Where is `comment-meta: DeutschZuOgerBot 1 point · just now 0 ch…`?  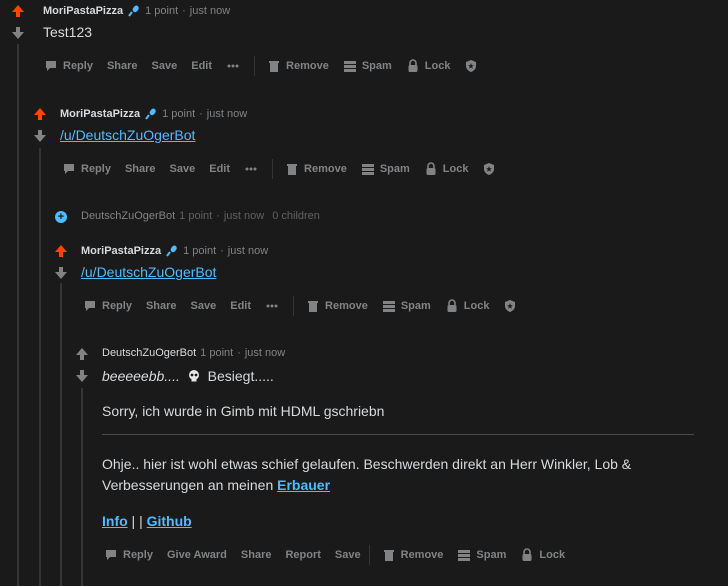 comment-meta: DeutschZuOgerBot 1 point · just now 0 ch… is located at coordinates (200, 216).